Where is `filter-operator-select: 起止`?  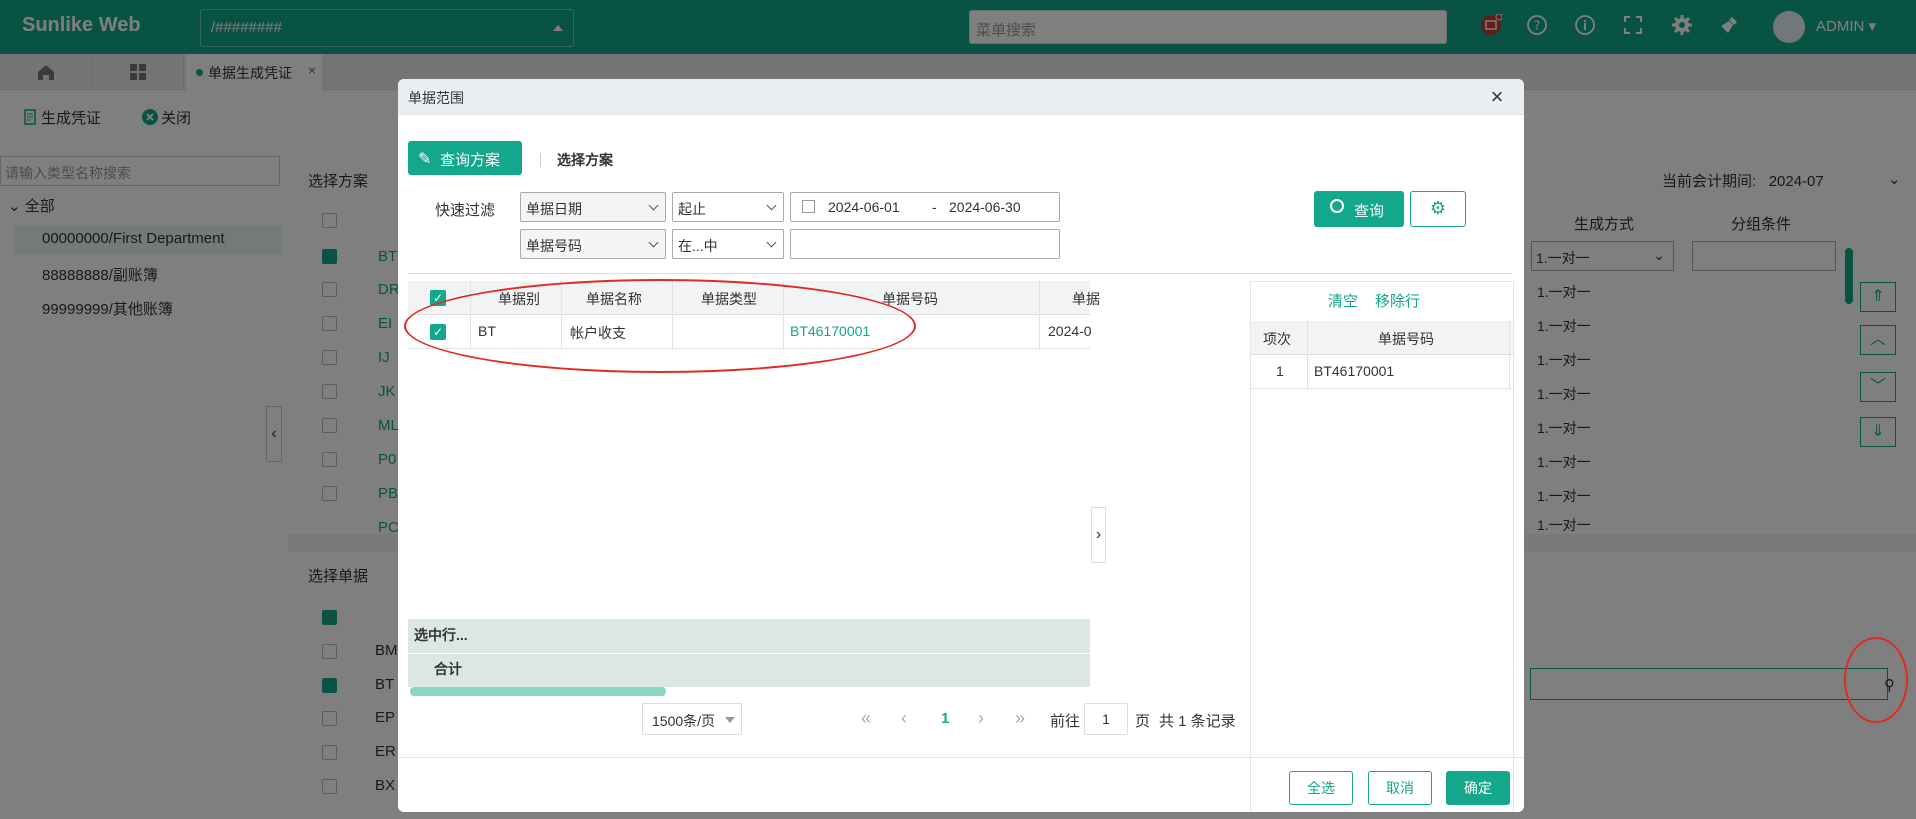 filter-operator-select: 起止 is located at coordinates (728, 207).